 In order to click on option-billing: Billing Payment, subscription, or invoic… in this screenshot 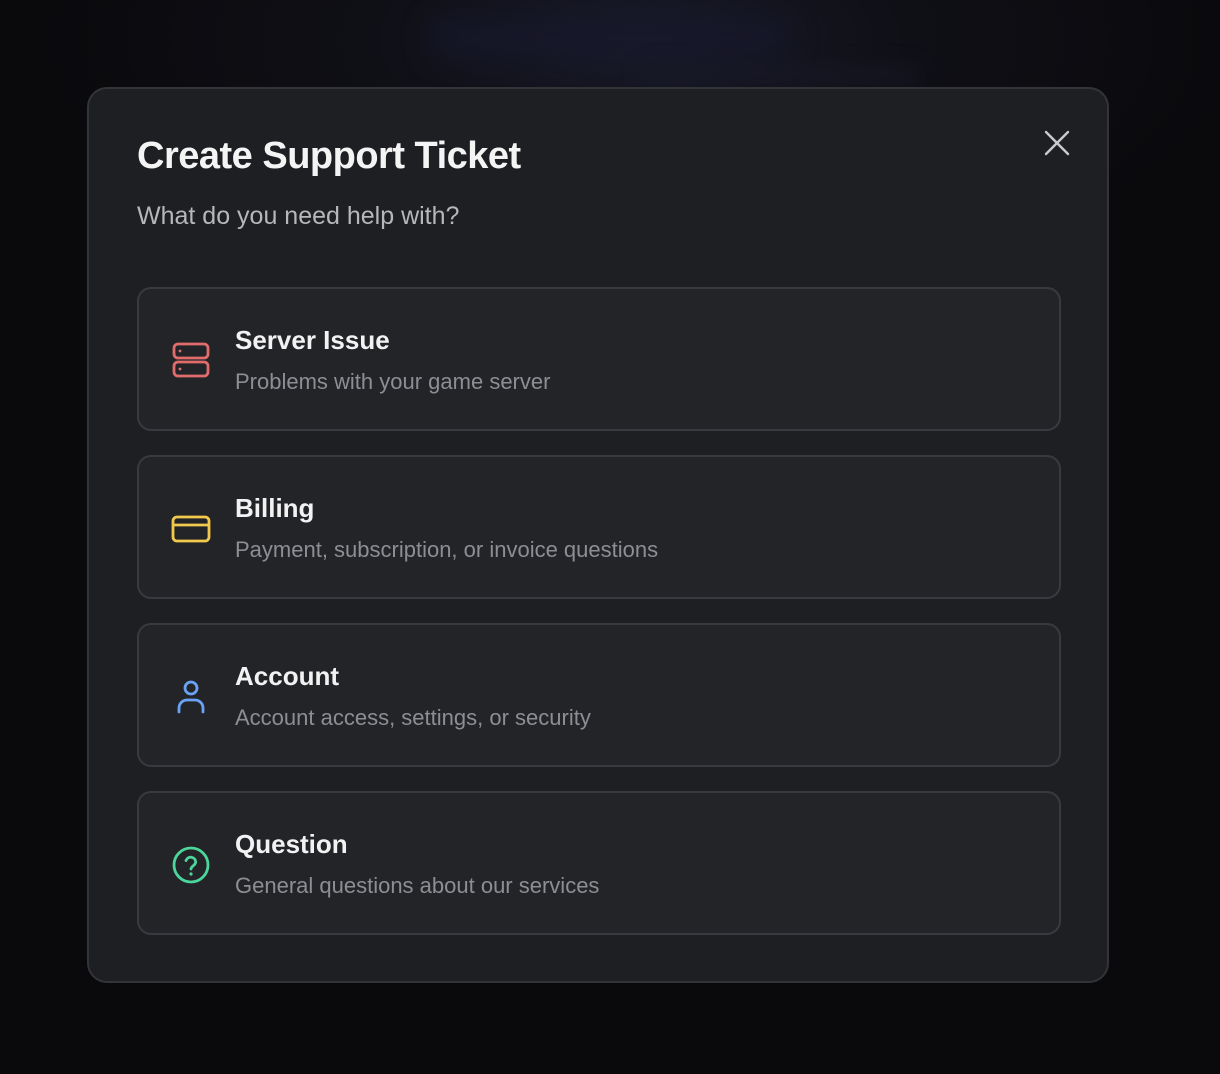, I will do `click(599, 527)`.